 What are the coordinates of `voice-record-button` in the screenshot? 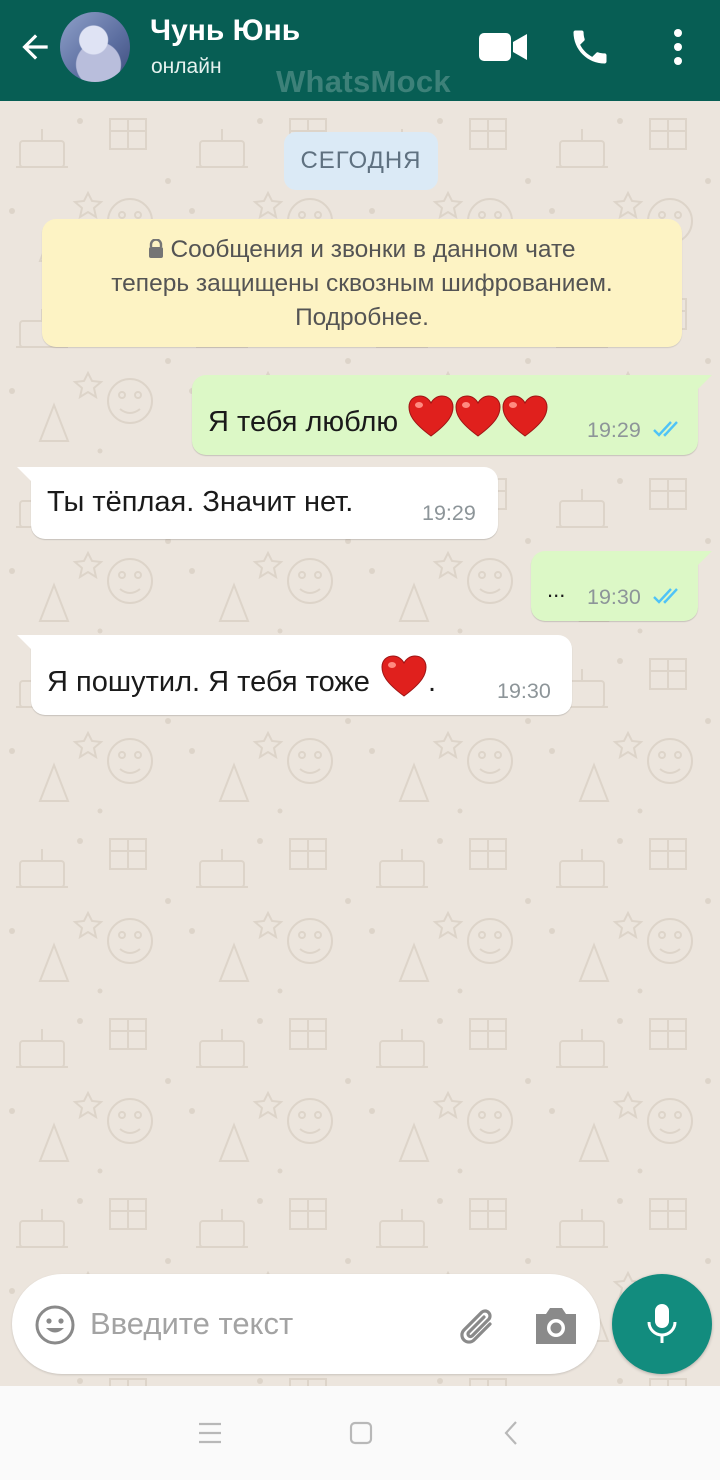 It's located at (662, 1324).